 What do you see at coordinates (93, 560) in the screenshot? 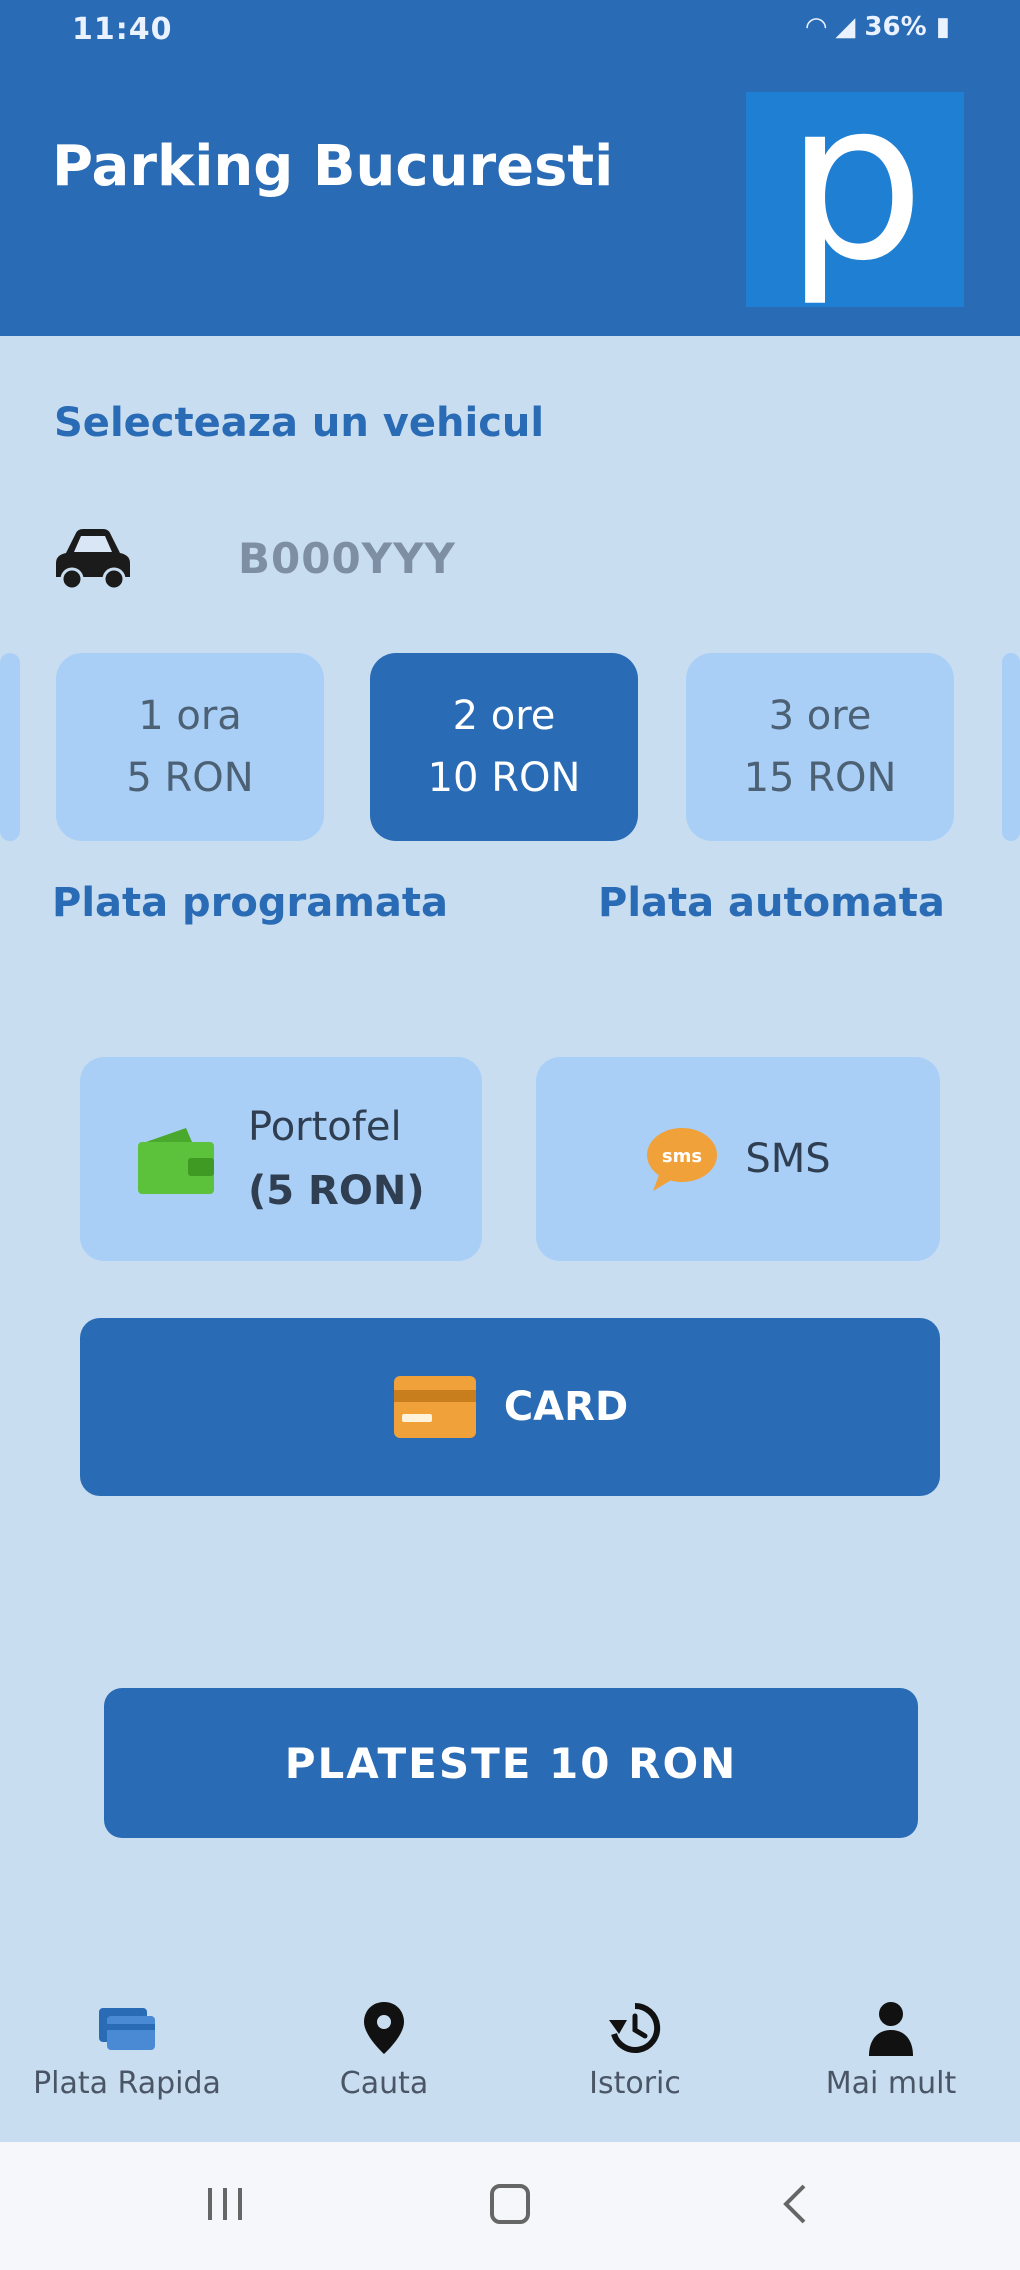
I see `car-icon` at bounding box center [93, 560].